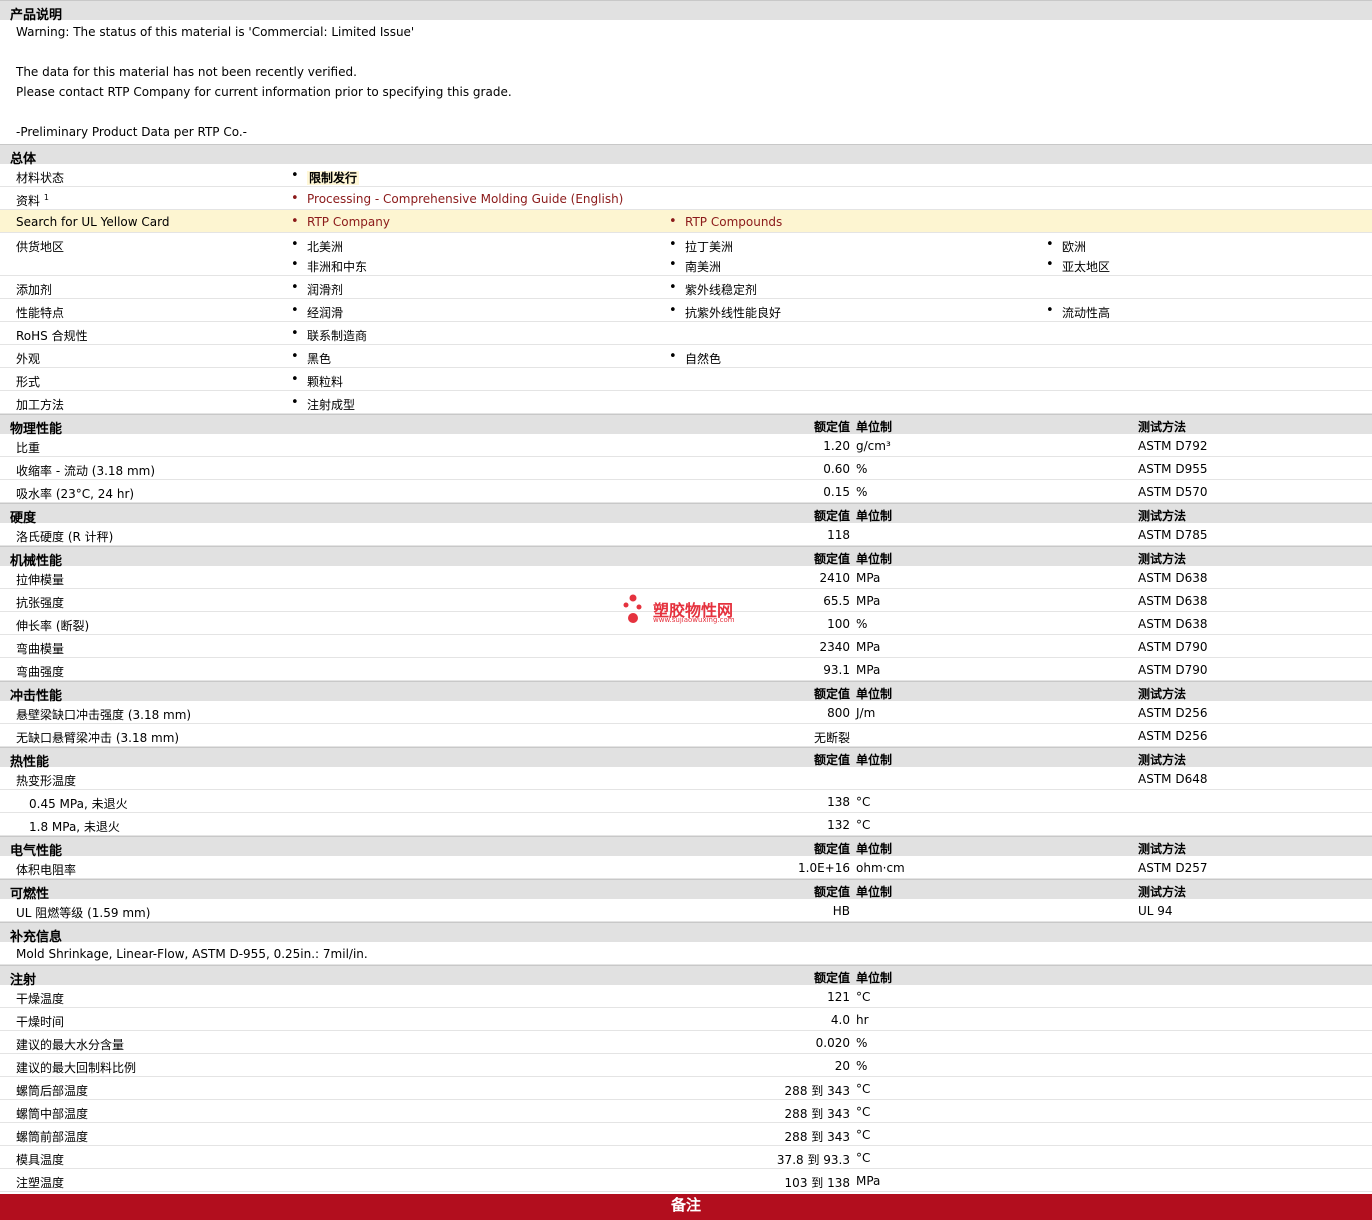  I want to click on row-label: 添加剂, so click(34, 290).